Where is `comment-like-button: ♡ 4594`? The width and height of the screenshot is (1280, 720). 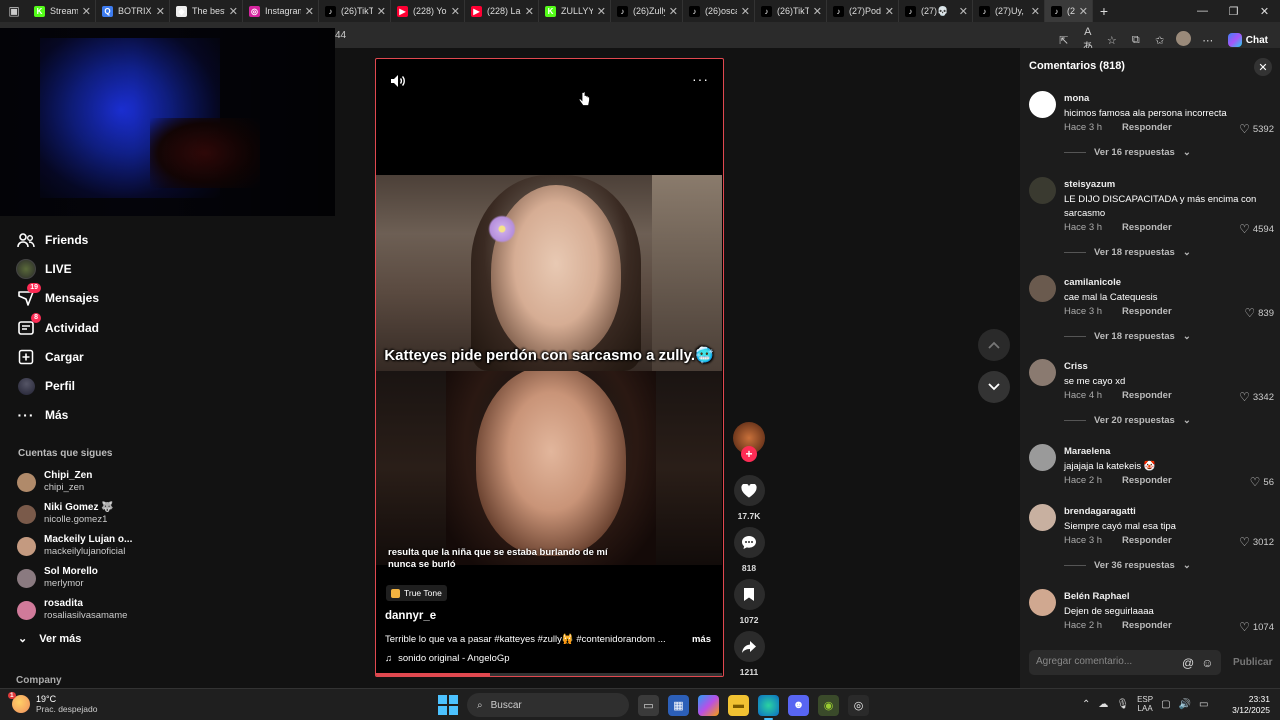
comment-like-button: ♡ 4594 is located at coordinates (1256, 229).